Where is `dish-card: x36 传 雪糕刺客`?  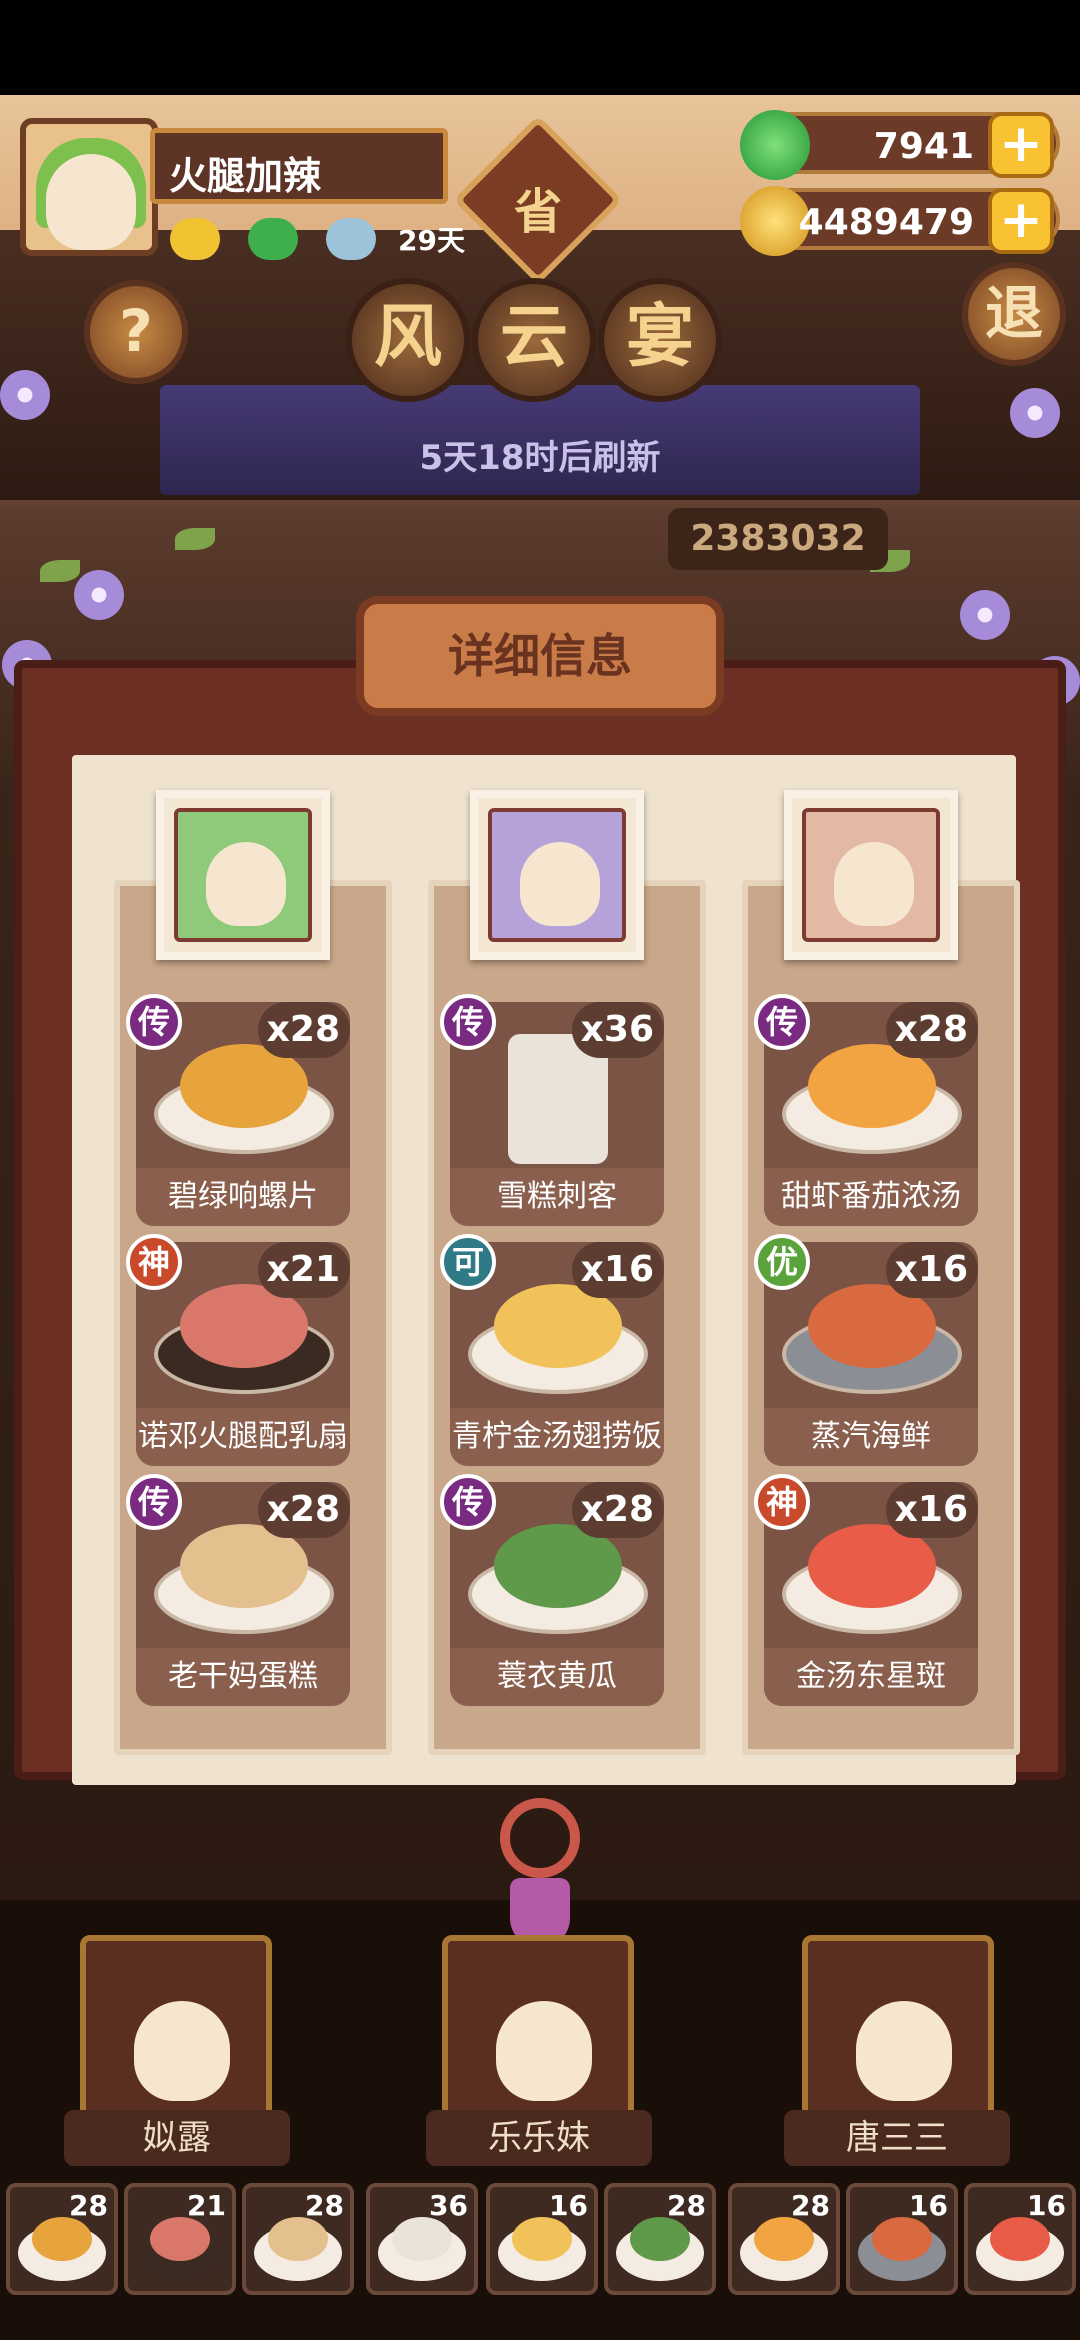
dish-card: x36 传 雪糕刺客 is located at coordinates (552, 1110).